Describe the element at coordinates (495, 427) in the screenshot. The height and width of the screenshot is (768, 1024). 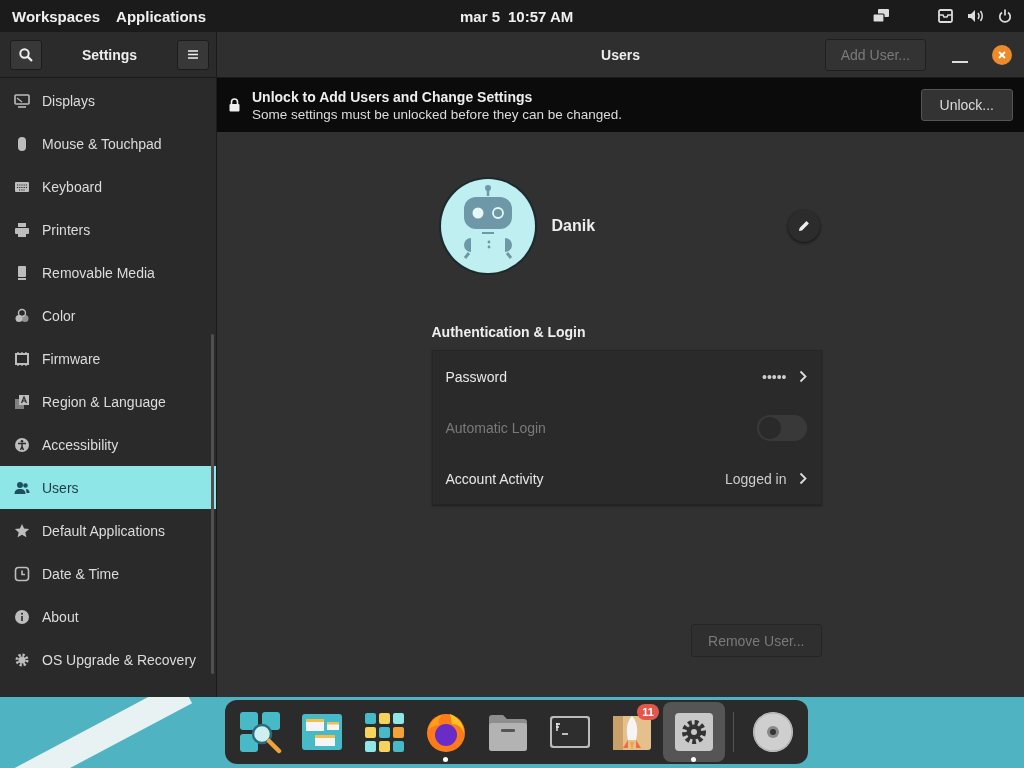
I see `row-label: Automatic Login` at that location.